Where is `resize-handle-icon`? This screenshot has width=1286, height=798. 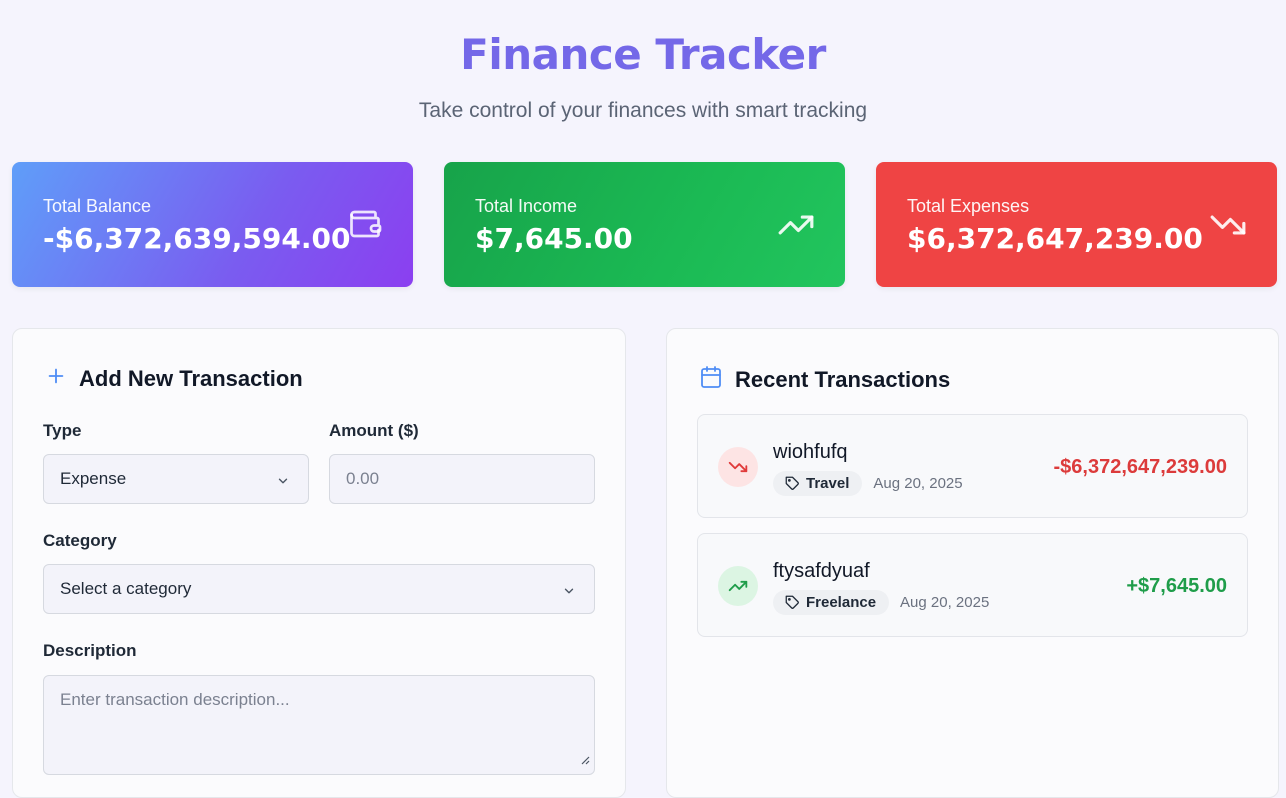 resize-handle-icon is located at coordinates (585, 760).